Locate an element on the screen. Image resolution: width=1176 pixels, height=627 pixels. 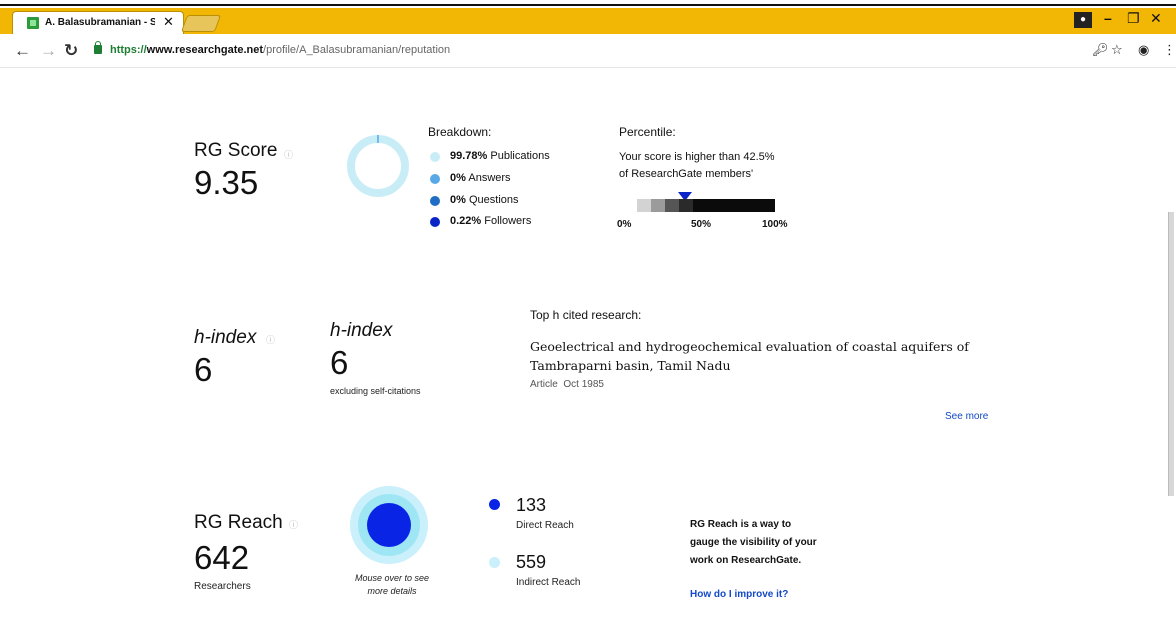
h-index-title: h-index is located at coordinates (225, 337).